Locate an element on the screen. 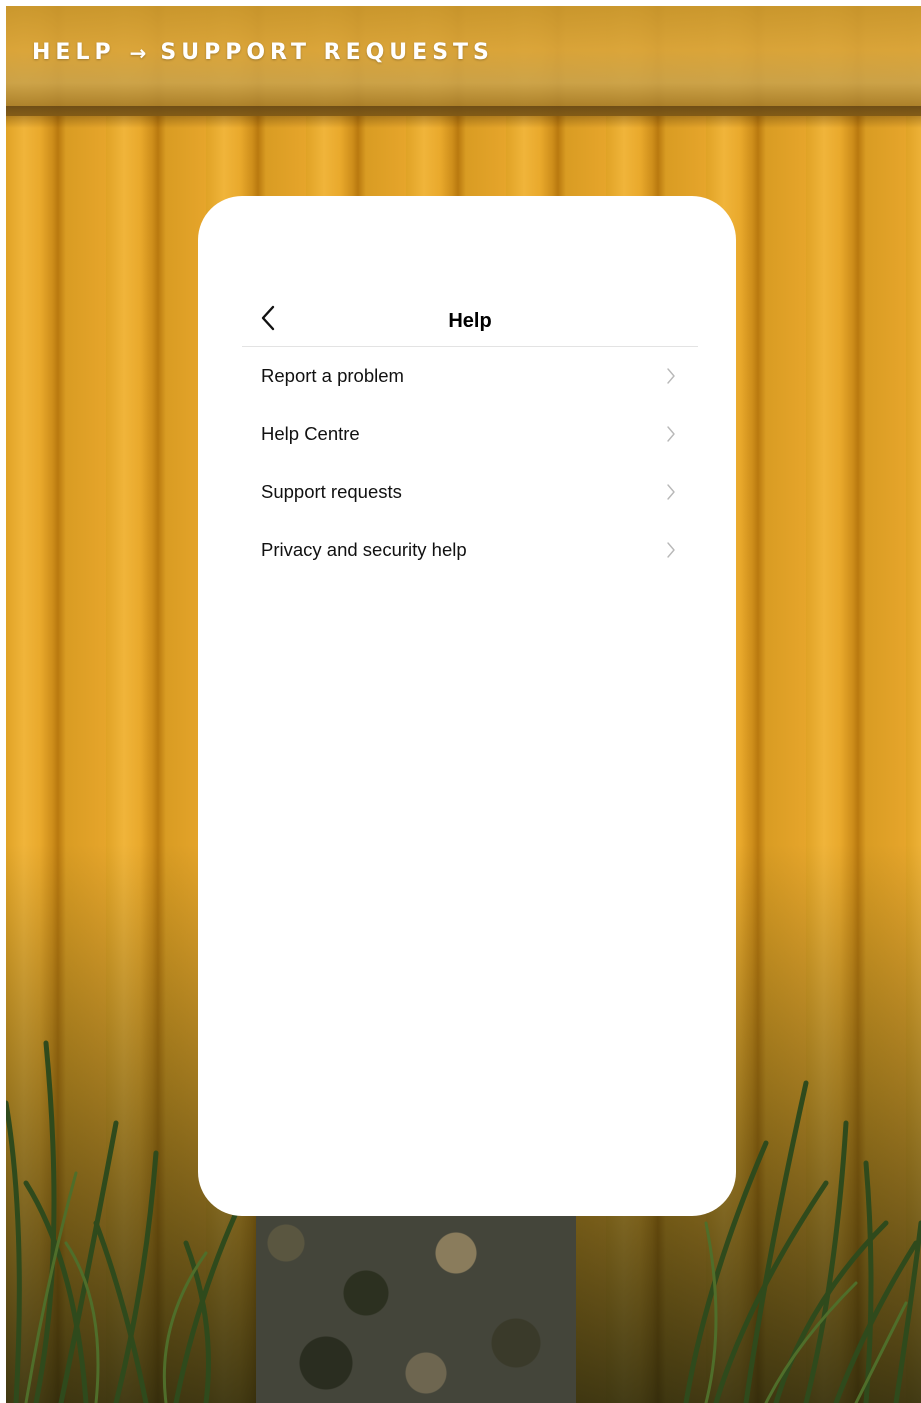  menu-item-support-requests: Support requests is located at coordinates (470, 492).